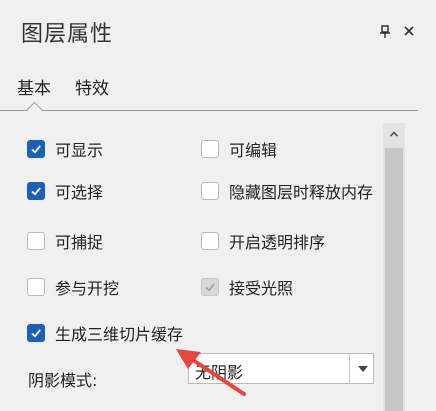  I want to click on tab-divider, so click(209, 110).